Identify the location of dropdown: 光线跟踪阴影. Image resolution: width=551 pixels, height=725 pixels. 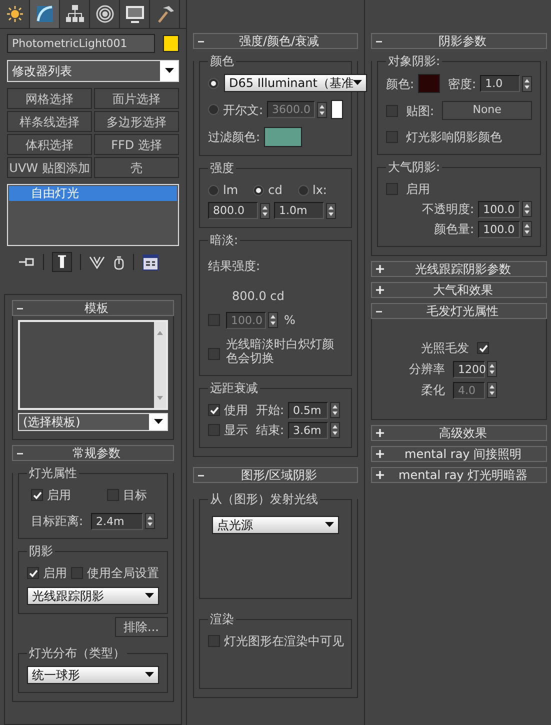
(93, 596).